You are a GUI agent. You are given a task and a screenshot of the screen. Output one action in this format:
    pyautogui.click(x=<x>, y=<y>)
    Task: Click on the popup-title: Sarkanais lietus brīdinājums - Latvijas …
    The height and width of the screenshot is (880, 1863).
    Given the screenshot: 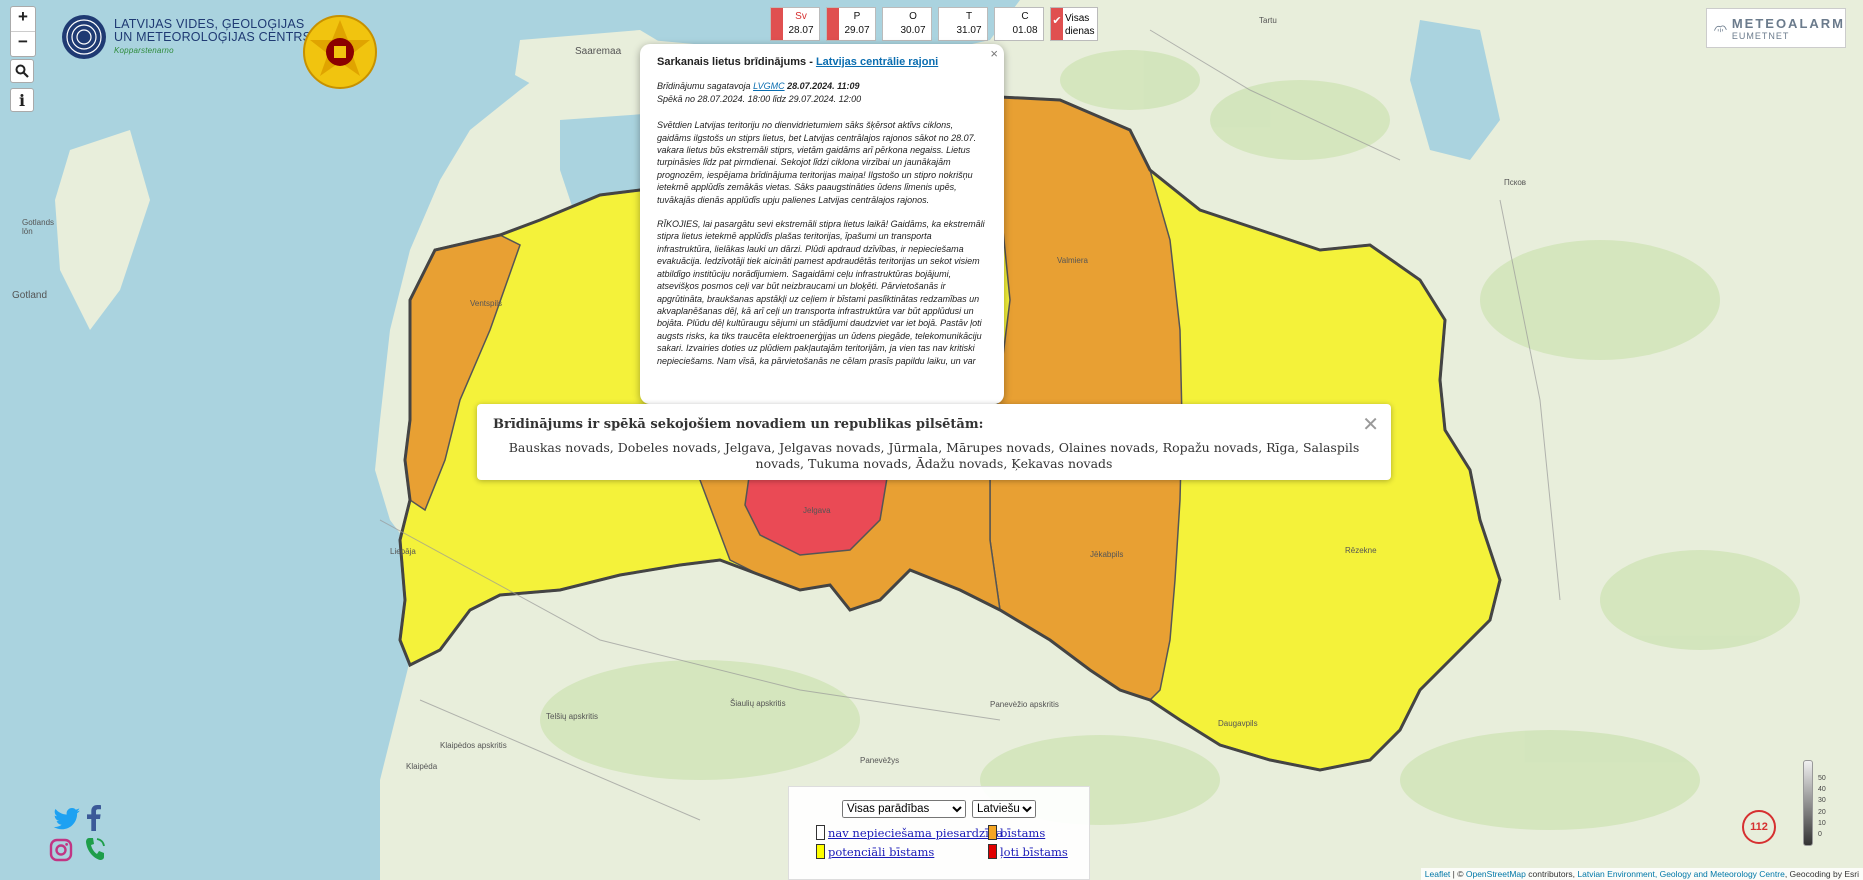 What is the action you would take?
    pyautogui.click(x=822, y=62)
    